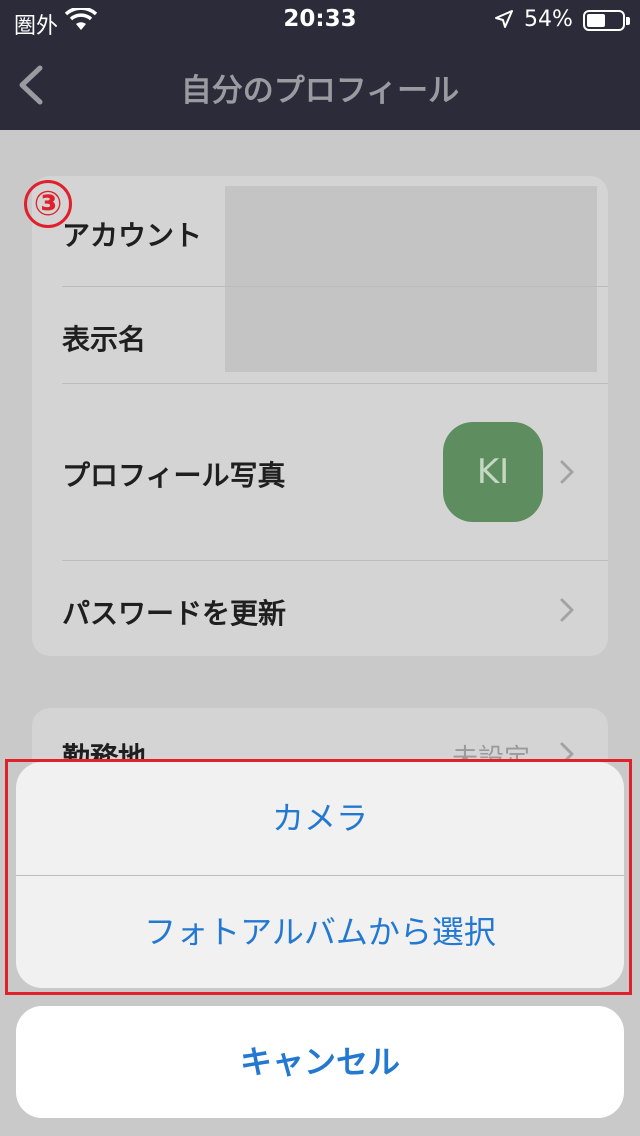  What do you see at coordinates (48, 204) in the screenshot?
I see `step-number-badge: ③` at bounding box center [48, 204].